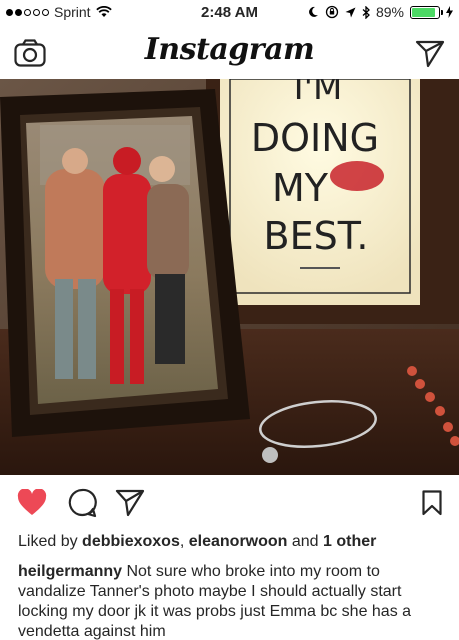 The height and width of the screenshot is (640, 459). What do you see at coordinates (229, 503) in the screenshot?
I see `post-actions` at bounding box center [229, 503].